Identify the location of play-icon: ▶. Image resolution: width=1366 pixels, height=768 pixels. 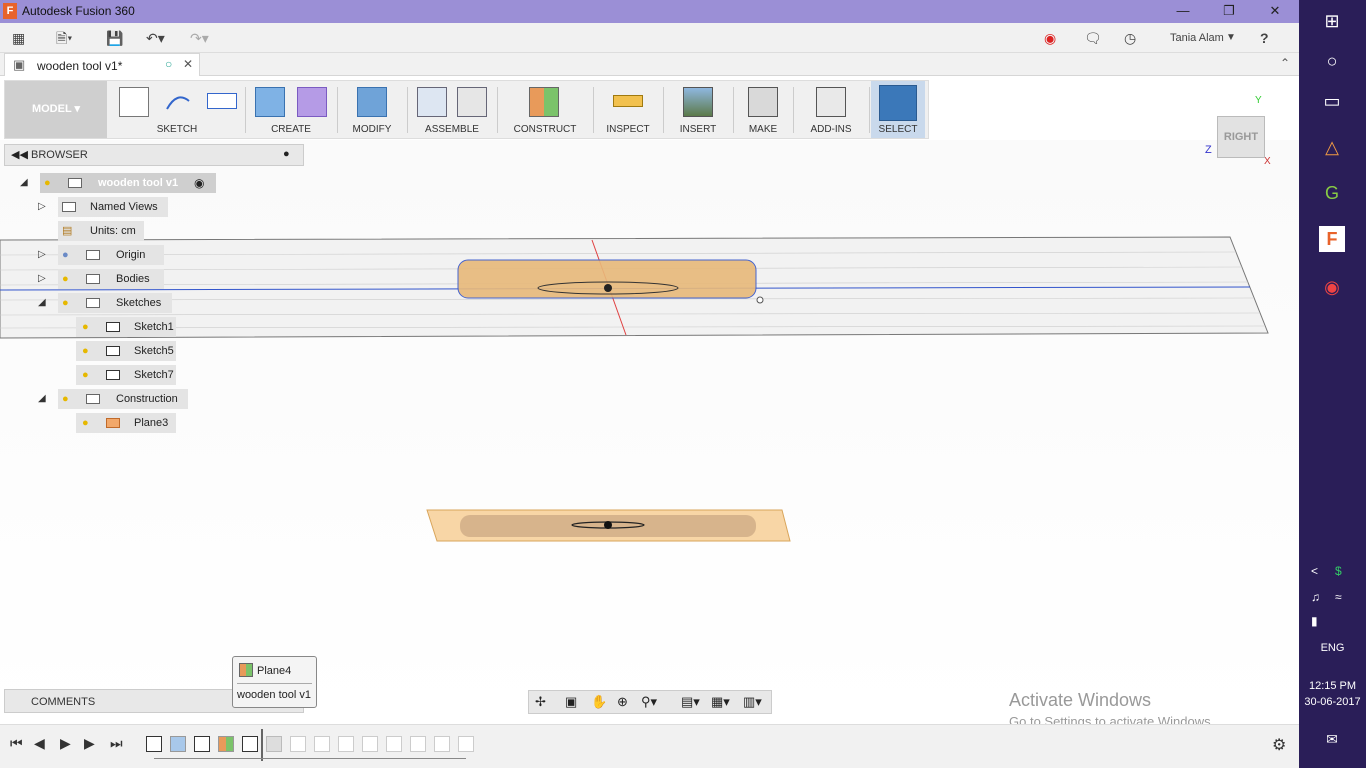
(65, 743).